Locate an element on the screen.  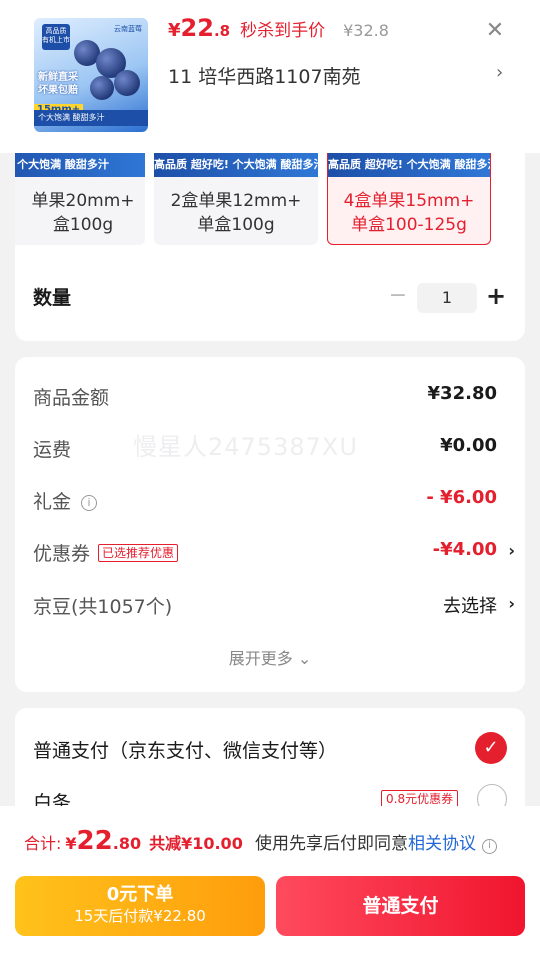
coupon-value: -¥4.00 is located at coordinates (464, 549).